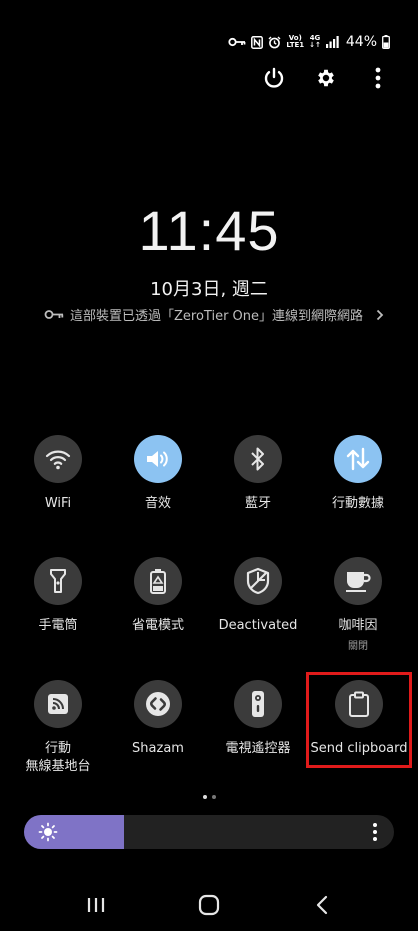  I want to click on tile-wifi: WiFi, so click(58, 474).